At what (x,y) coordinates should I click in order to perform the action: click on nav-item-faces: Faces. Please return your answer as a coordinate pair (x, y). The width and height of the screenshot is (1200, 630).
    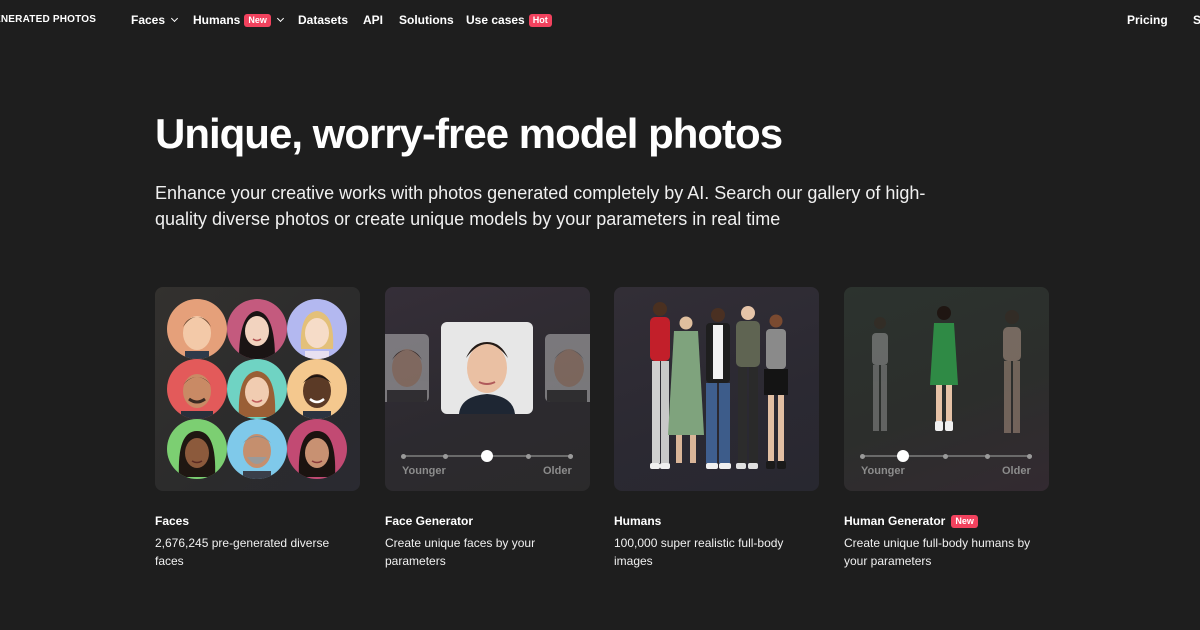
    Looking at the image, I should click on (155, 20).